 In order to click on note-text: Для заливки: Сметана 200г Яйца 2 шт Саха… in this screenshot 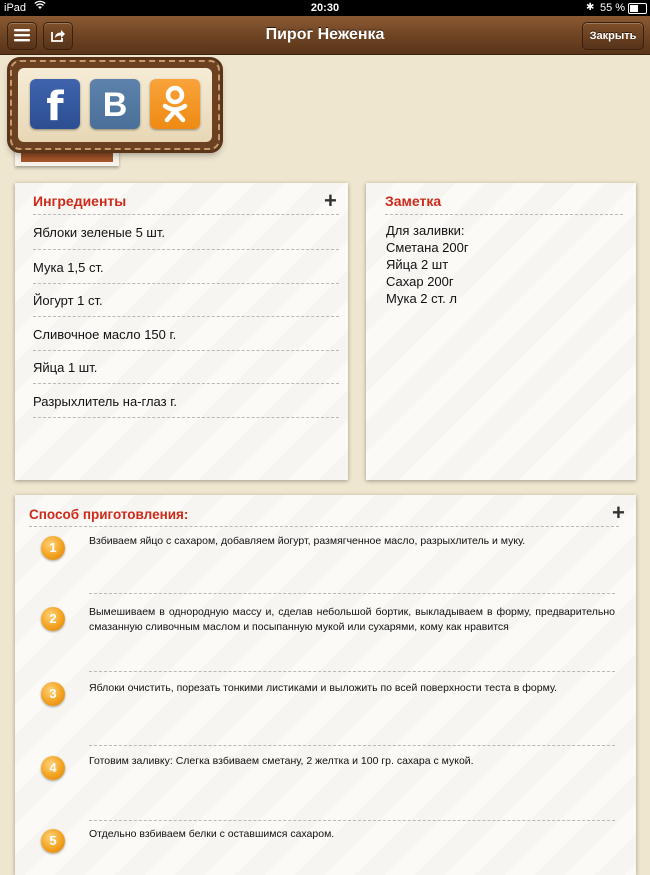, I will do `click(427, 264)`.